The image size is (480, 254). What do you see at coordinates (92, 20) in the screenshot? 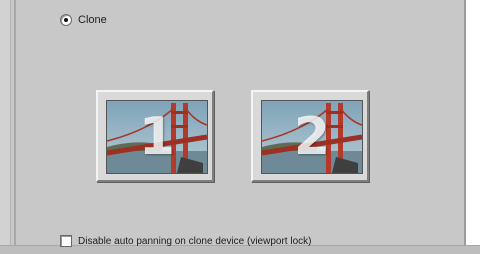
I see `clone-label: Clone` at bounding box center [92, 20].